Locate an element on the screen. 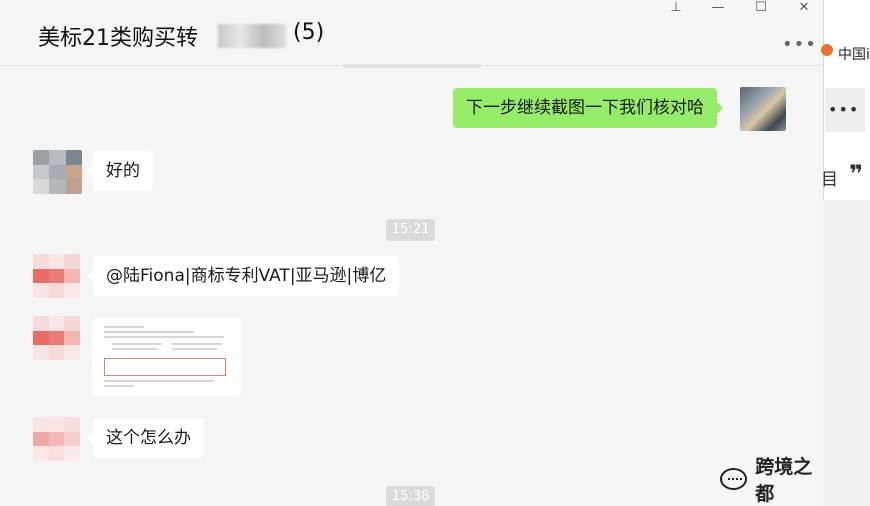 The width and height of the screenshot is (870, 506). chat-header: 美标21类购买转 (5) ⊥ — ☐ ✕ ••• is located at coordinates (411, 33).